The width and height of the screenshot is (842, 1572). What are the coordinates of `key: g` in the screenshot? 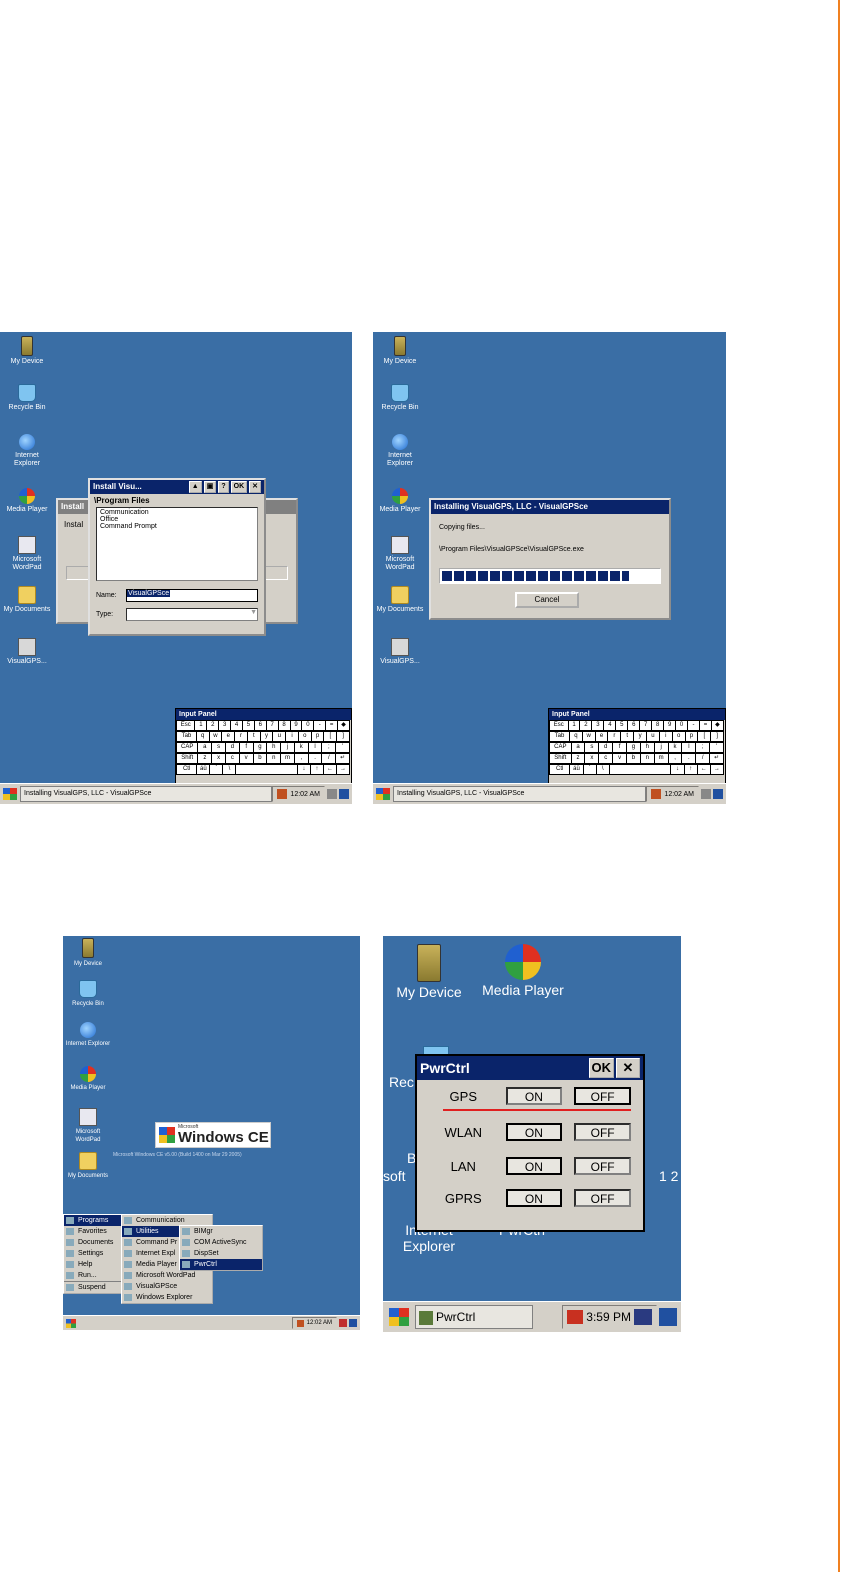 It's located at (260, 747).